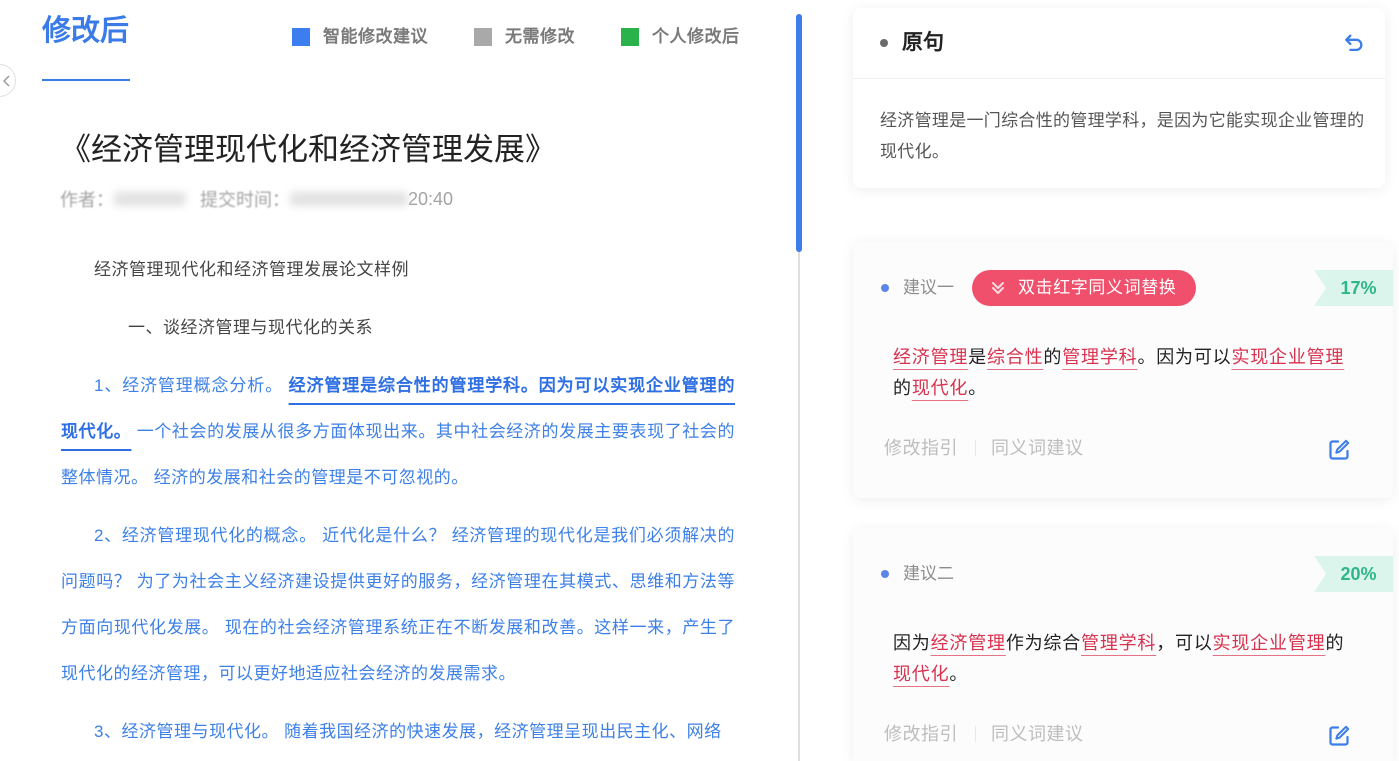 This screenshot has width=1399, height=761. What do you see at coordinates (245, 200) in the screenshot?
I see `submit-time-label: 提交时间：` at bounding box center [245, 200].